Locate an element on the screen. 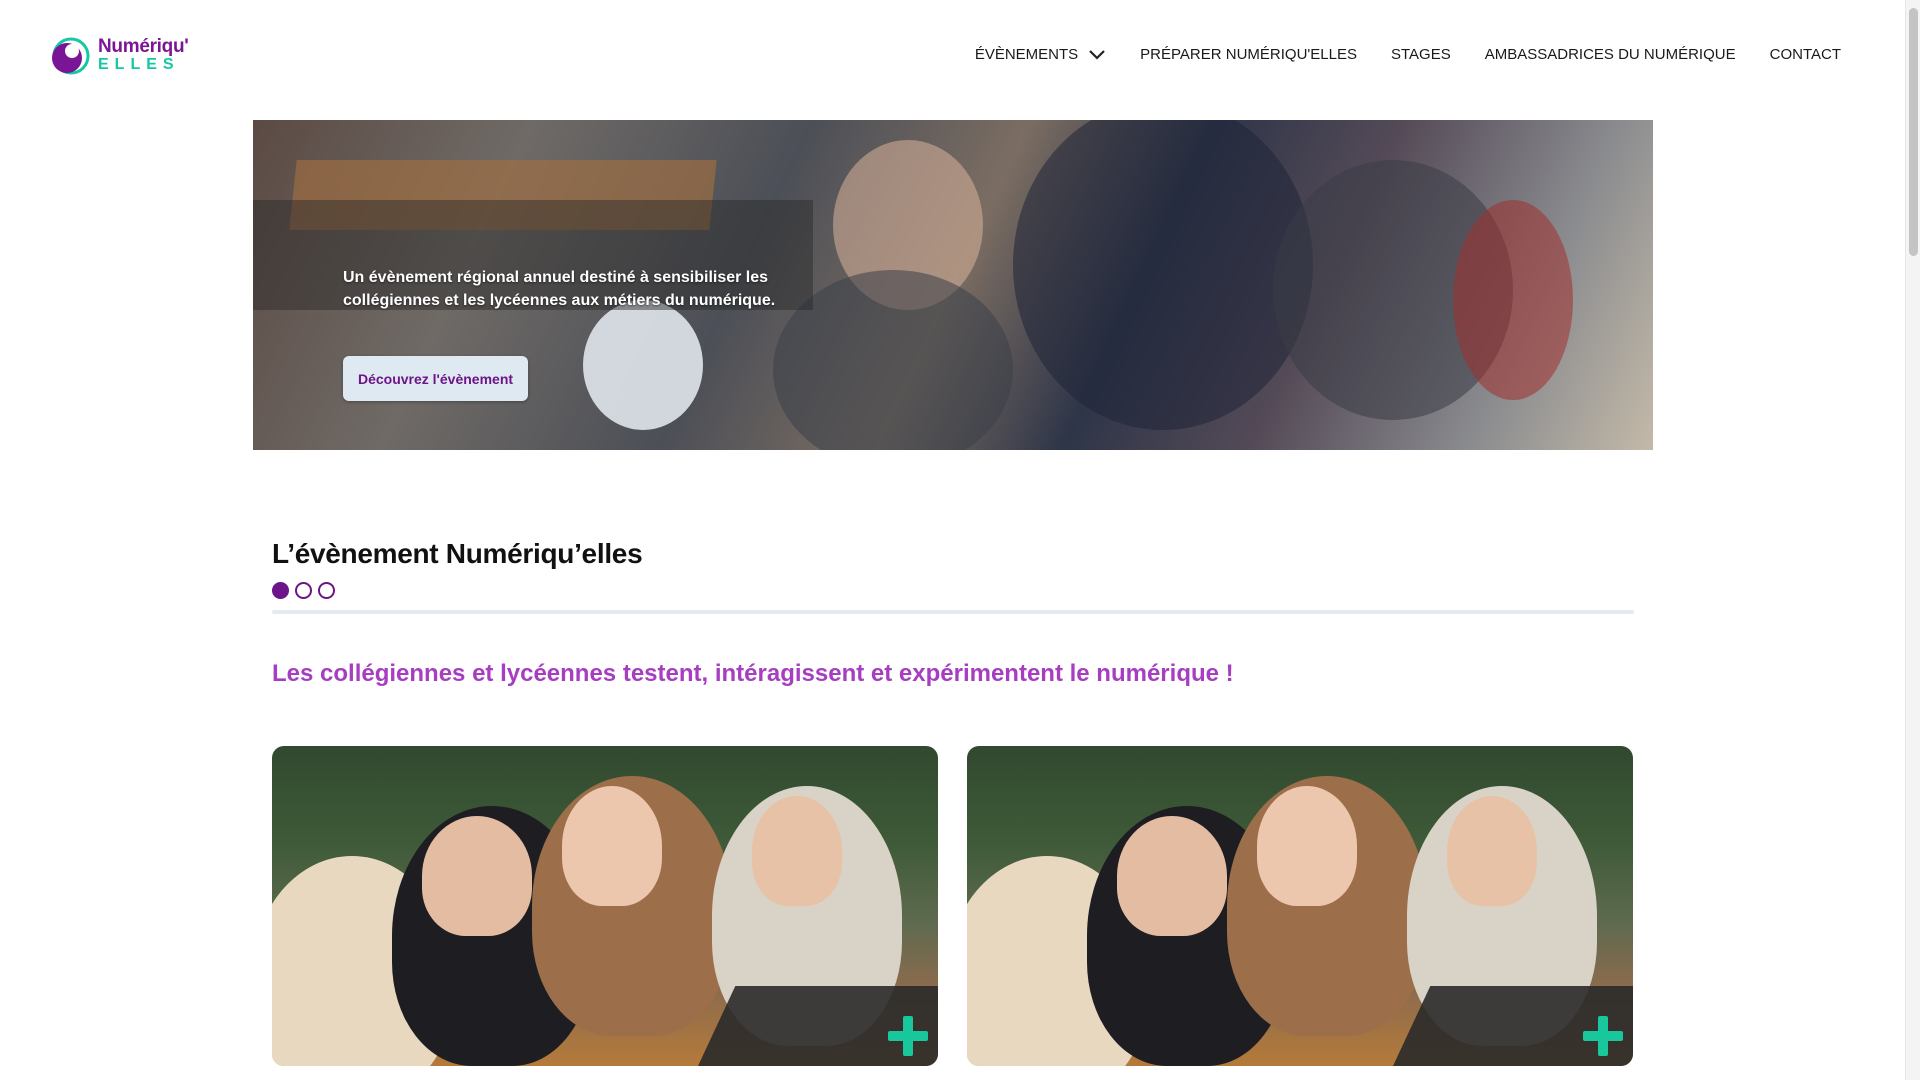  nav-item-ambassadrices: AMBASSADRICES DU NUMÉRIQUE is located at coordinates (1610, 54).